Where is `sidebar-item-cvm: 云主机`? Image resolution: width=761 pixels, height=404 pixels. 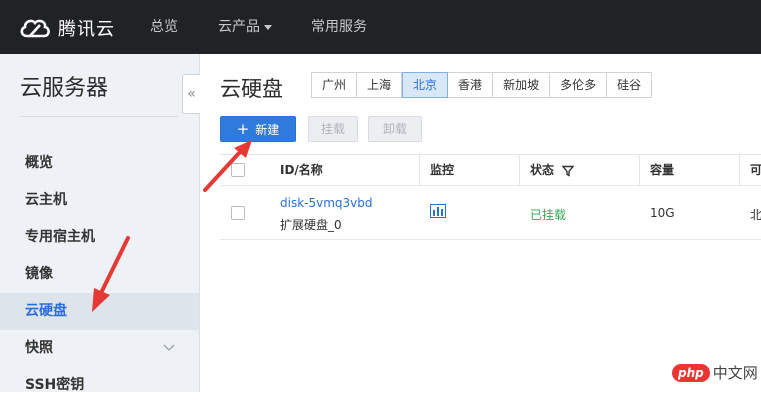 sidebar-item-cvm: 云主机 is located at coordinates (99, 200).